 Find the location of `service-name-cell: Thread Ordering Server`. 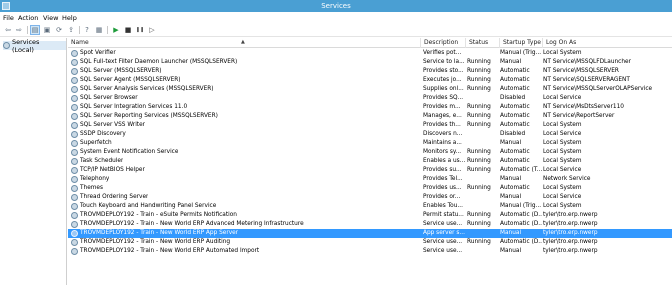

service-name-cell: Thread Ordering Server is located at coordinates (243, 197).